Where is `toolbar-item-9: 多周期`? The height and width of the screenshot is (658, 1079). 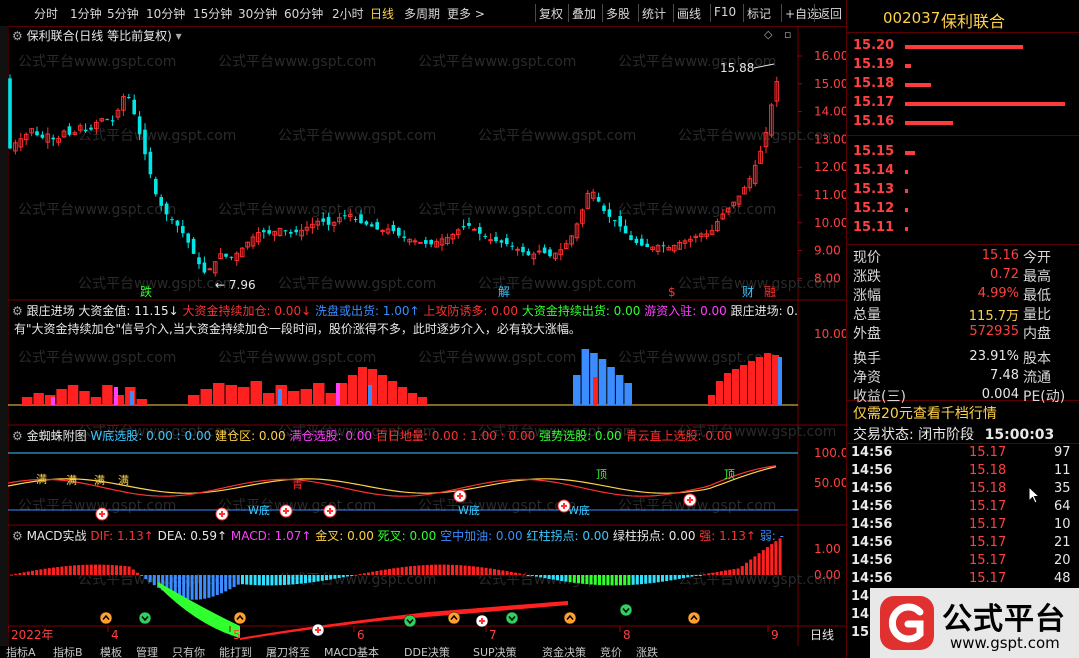 toolbar-item-9: 多周期 is located at coordinates (422, 13).